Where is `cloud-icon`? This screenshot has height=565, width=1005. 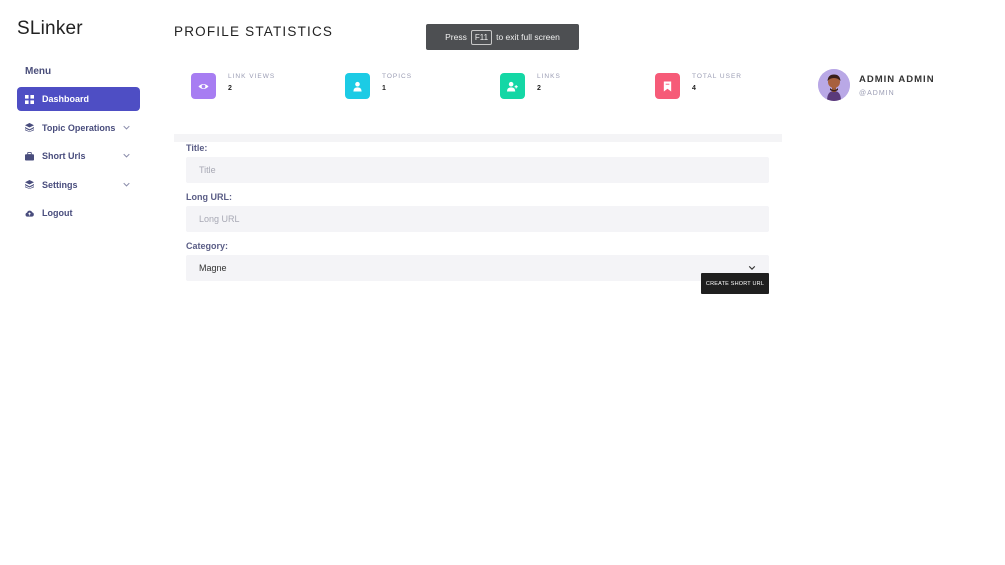
cloud-icon is located at coordinates (29, 213).